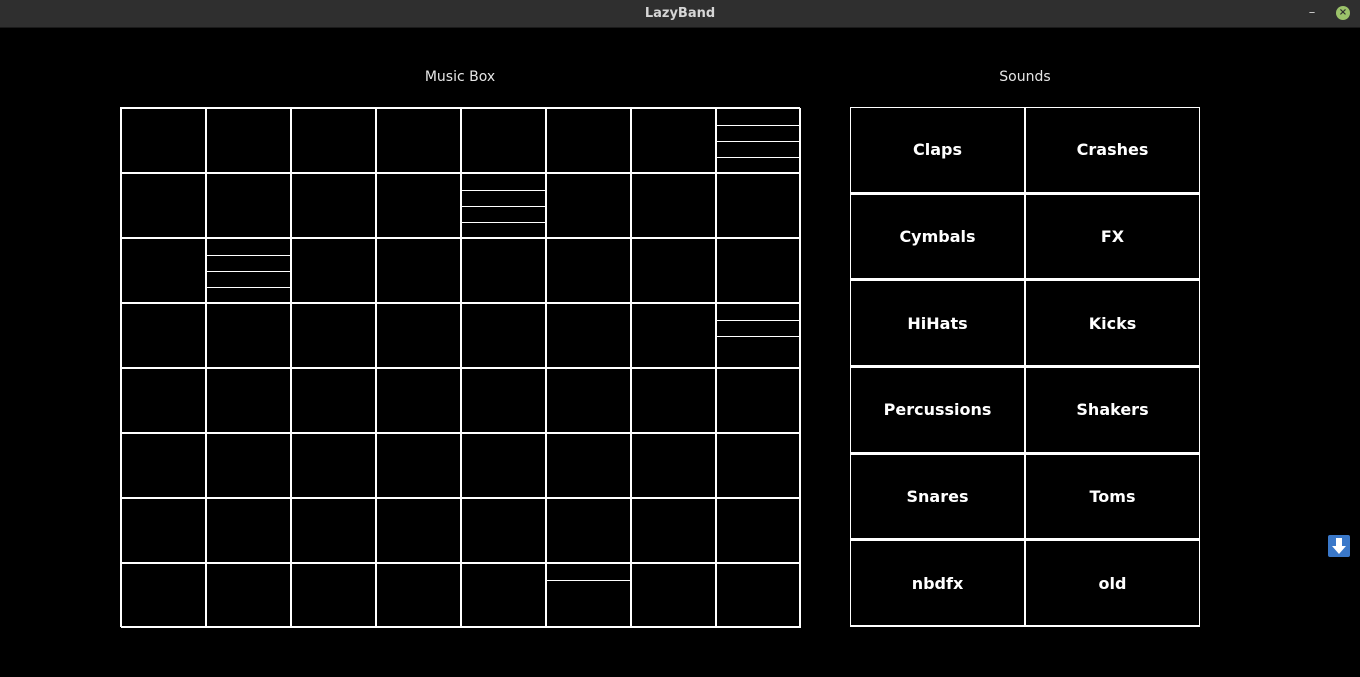  Describe the element at coordinates (1025, 77) in the screenshot. I see `sounds-title: Sounds` at that location.